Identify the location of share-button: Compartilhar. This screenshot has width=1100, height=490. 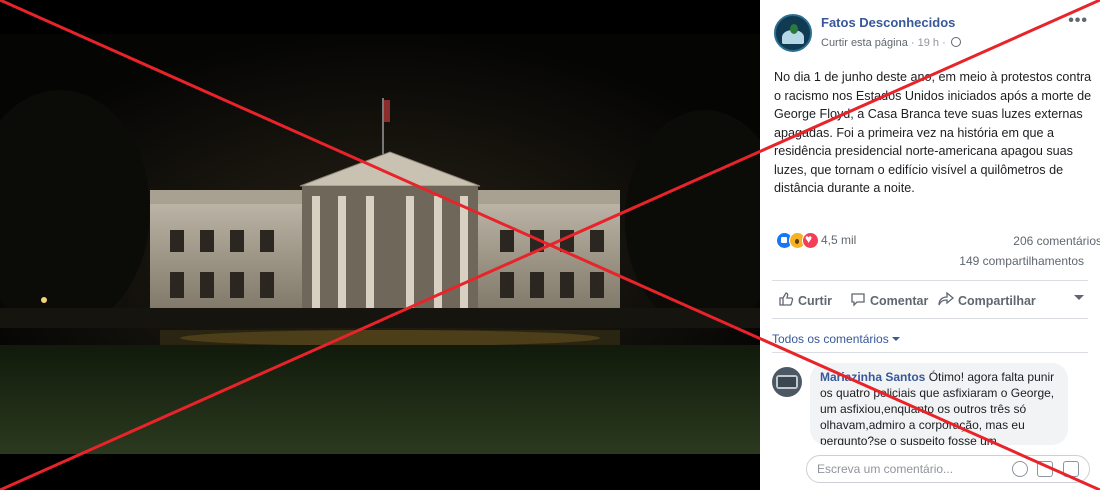
(987, 299).